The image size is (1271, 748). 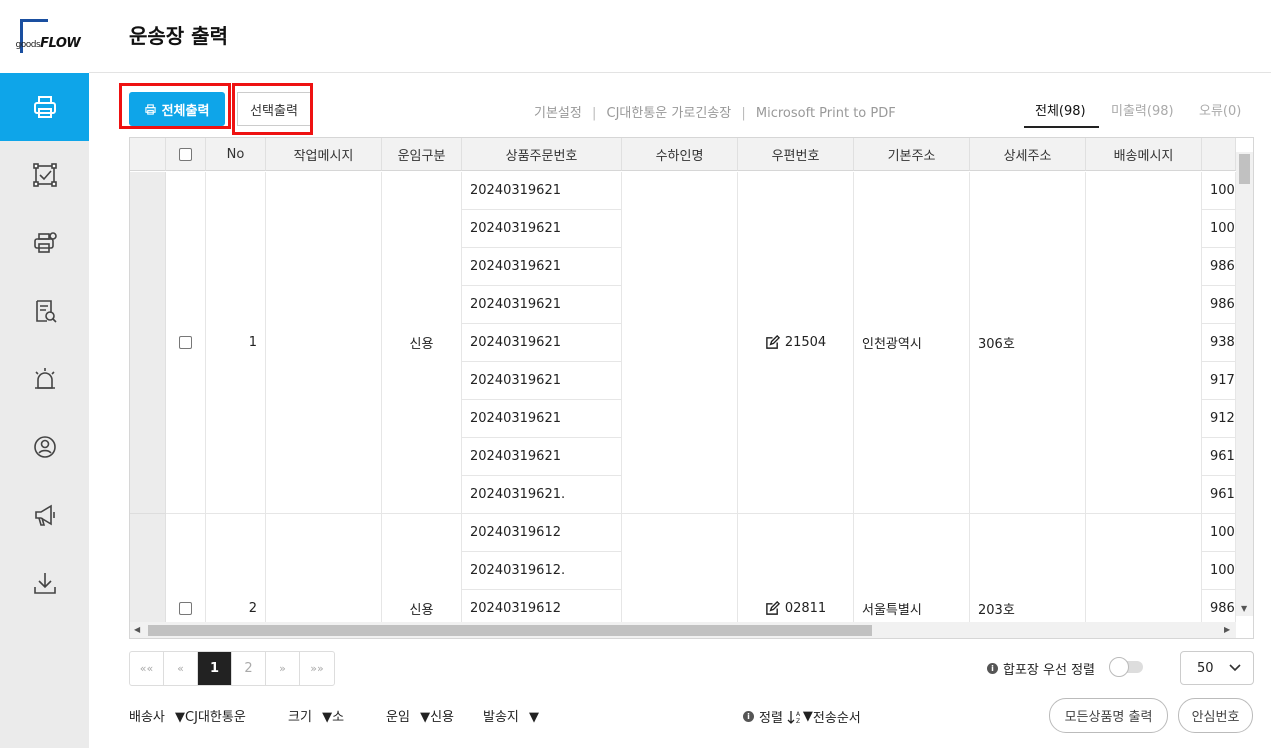 I want to click on nav-download, so click(x=44, y=583).